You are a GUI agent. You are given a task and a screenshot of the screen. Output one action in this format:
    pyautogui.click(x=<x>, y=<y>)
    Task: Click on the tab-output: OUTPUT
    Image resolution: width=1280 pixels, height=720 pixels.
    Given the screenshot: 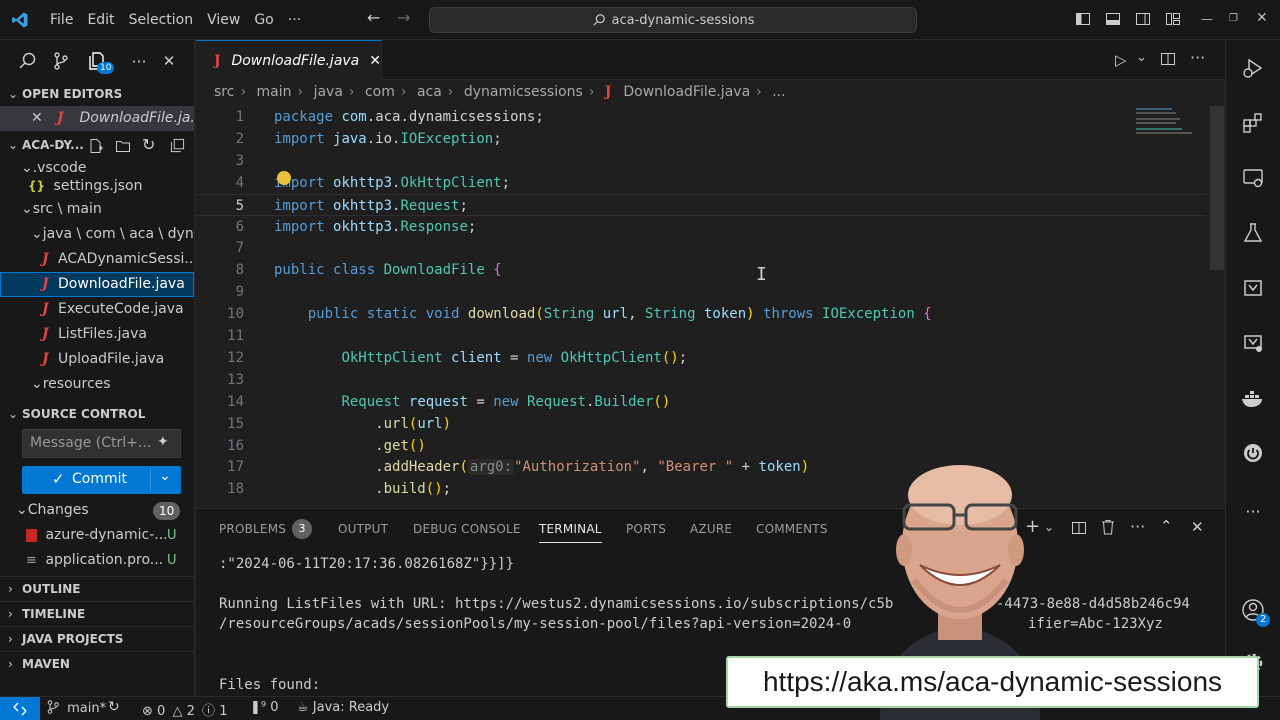 What is the action you would take?
    pyautogui.click(x=363, y=529)
    